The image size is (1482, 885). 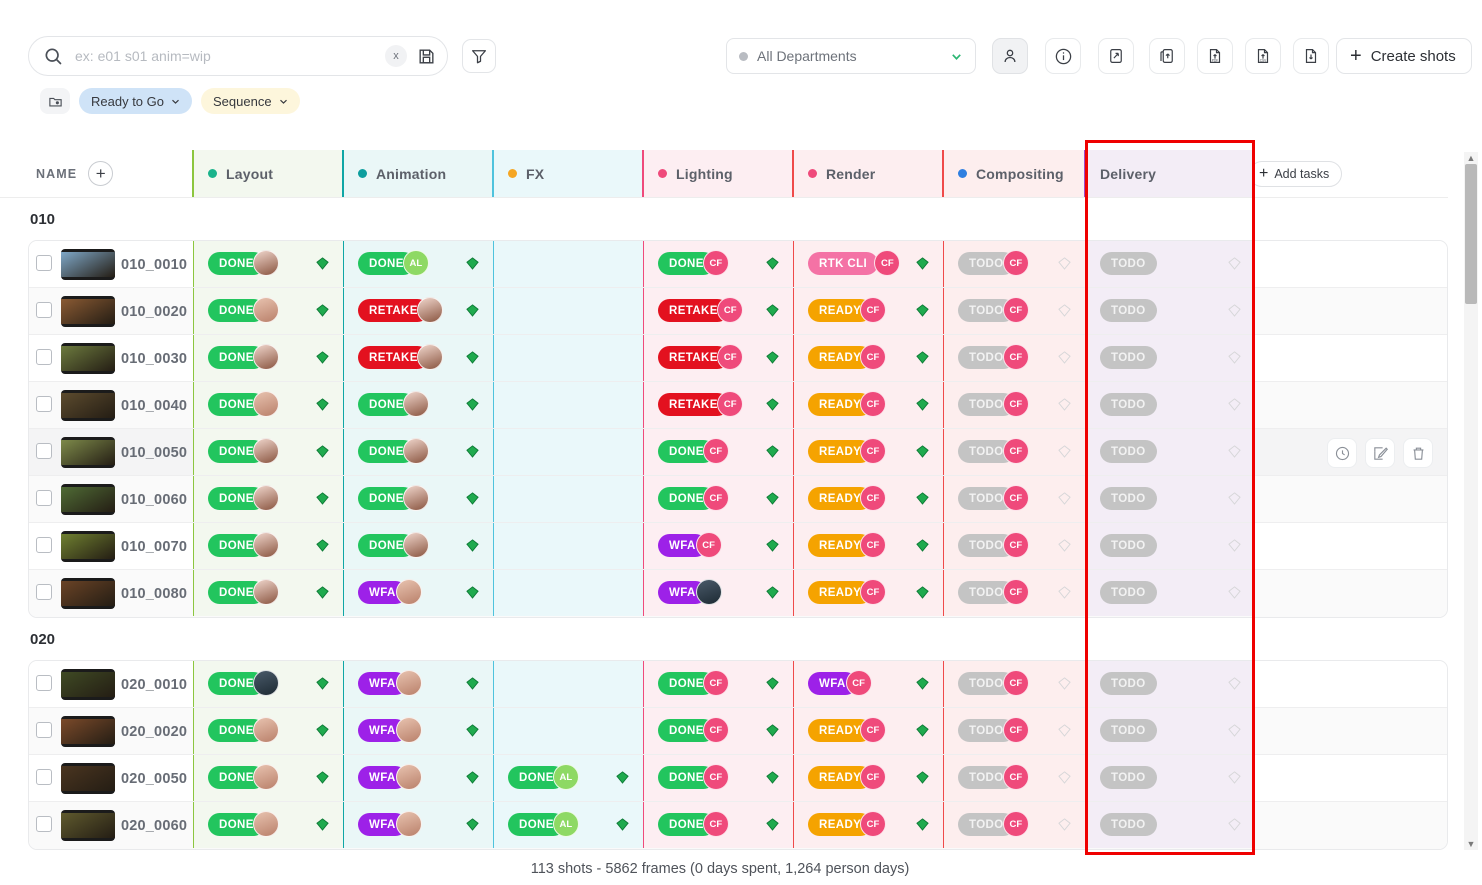 What do you see at coordinates (1296, 174) in the screenshot?
I see `add-tasks-button: + Add tasks` at bounding box center [1296, 174].